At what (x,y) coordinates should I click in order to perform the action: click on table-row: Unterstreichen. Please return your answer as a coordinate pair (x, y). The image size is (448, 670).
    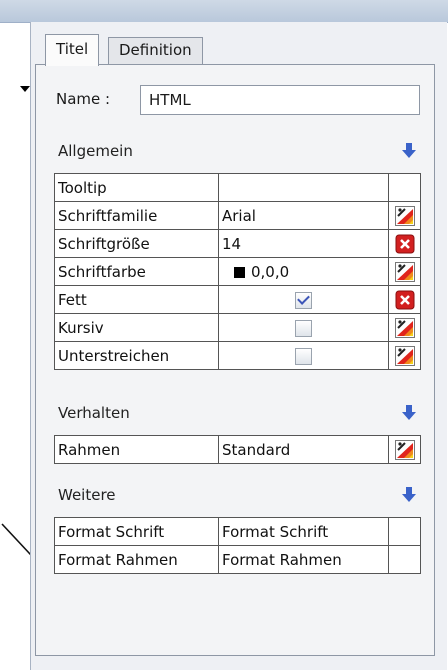
    Looking at the image, I should click on (237, 355).